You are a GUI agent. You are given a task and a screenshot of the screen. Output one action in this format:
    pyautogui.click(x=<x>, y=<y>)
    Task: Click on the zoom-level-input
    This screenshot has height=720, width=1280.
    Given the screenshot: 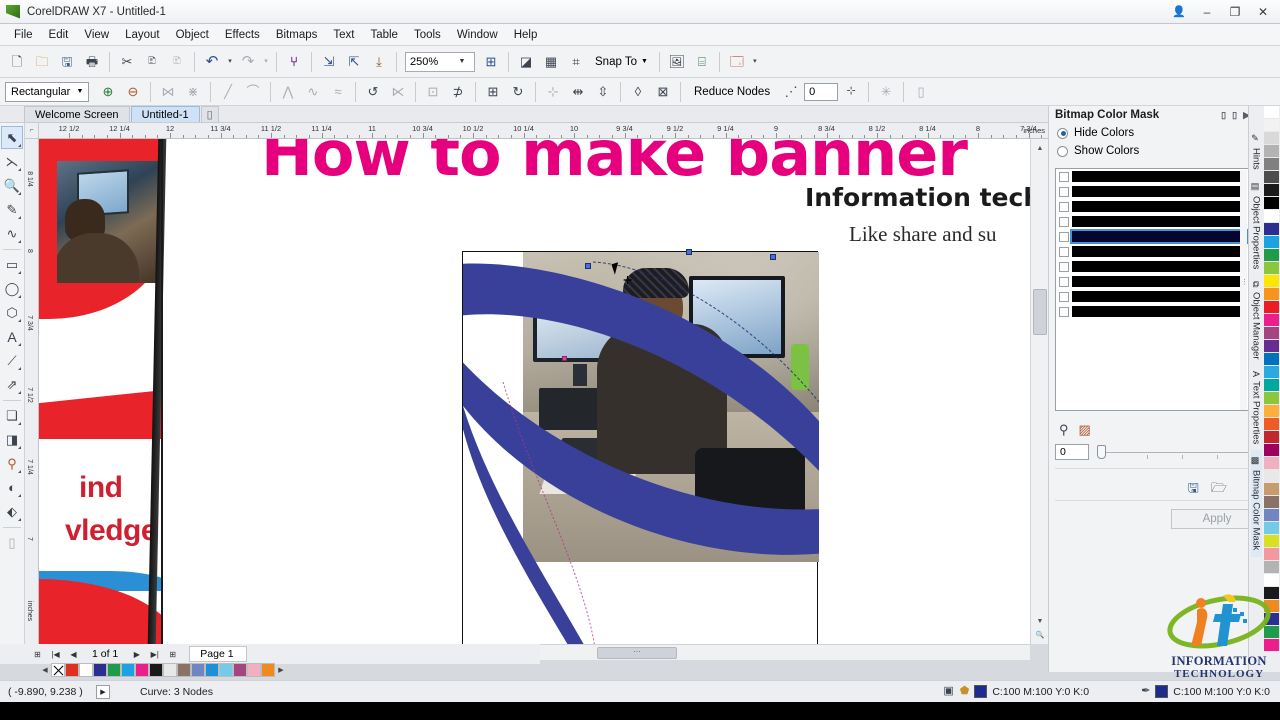 What is the action you would take?
    pyautogui.click(x=429, y=61)
    